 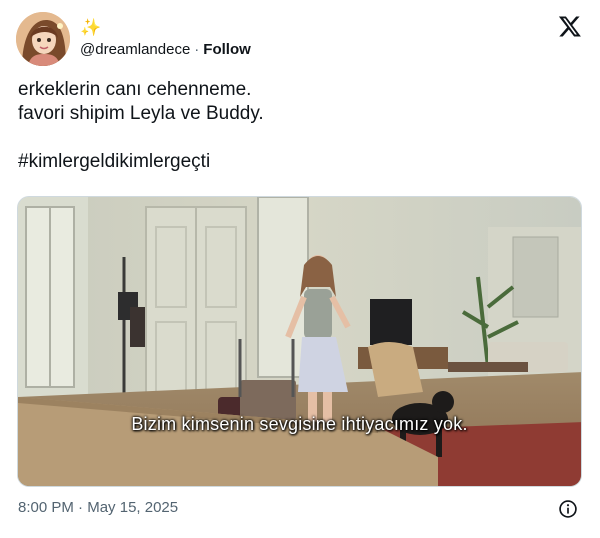 I want to click on follow-button: Follow, so click(x=227, y=49).